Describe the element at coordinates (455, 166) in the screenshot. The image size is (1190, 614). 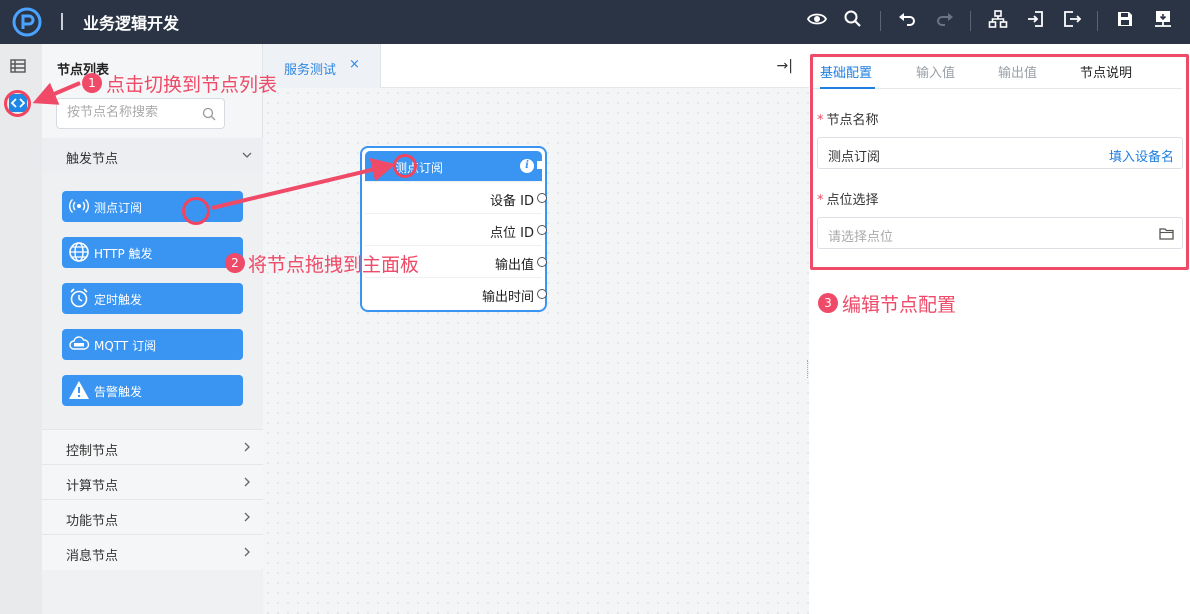
I see `node-header: 测点订阅 i` at that location.